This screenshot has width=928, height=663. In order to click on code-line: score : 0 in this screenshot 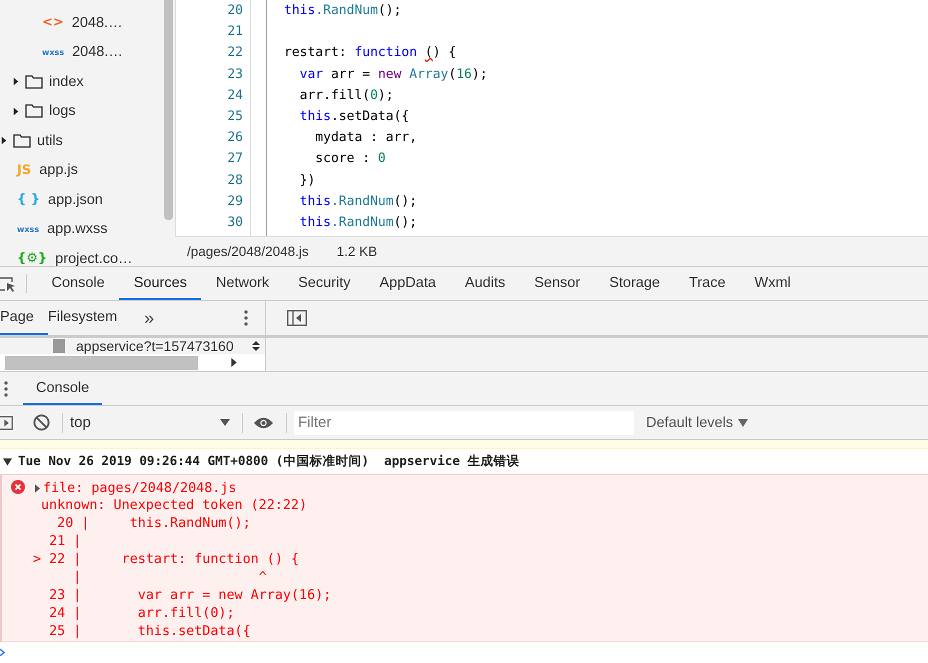, I will do `click(350, 158)`.